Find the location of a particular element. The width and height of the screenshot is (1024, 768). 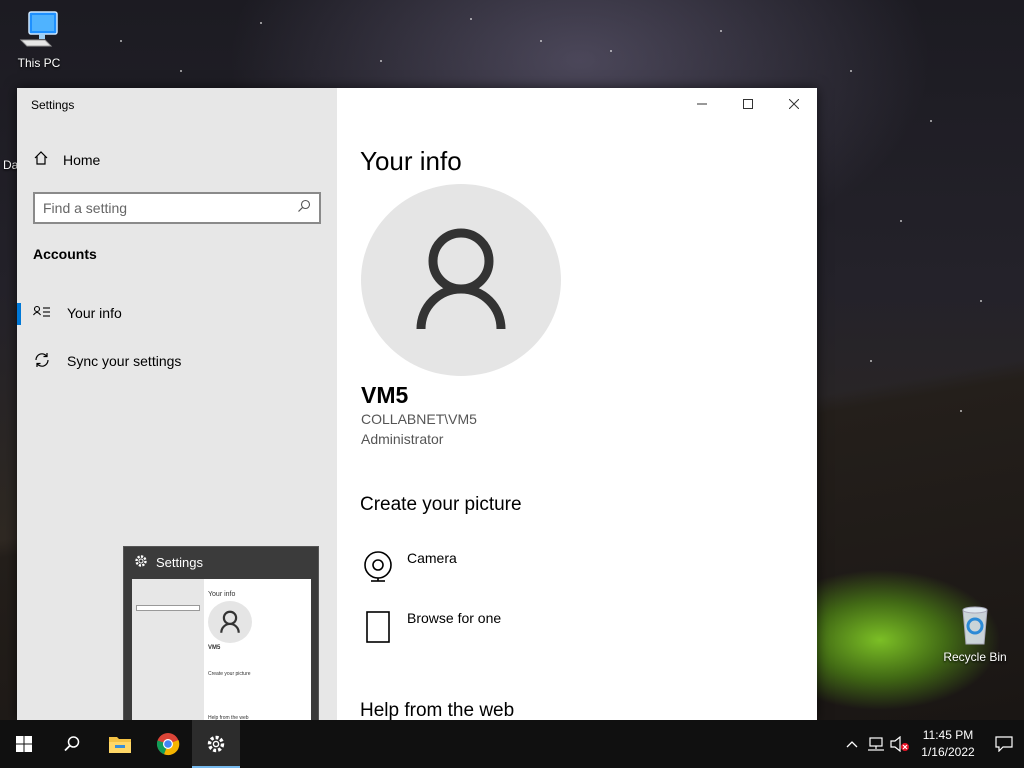

chevron-up-icon is located at coordinates (852, 744).